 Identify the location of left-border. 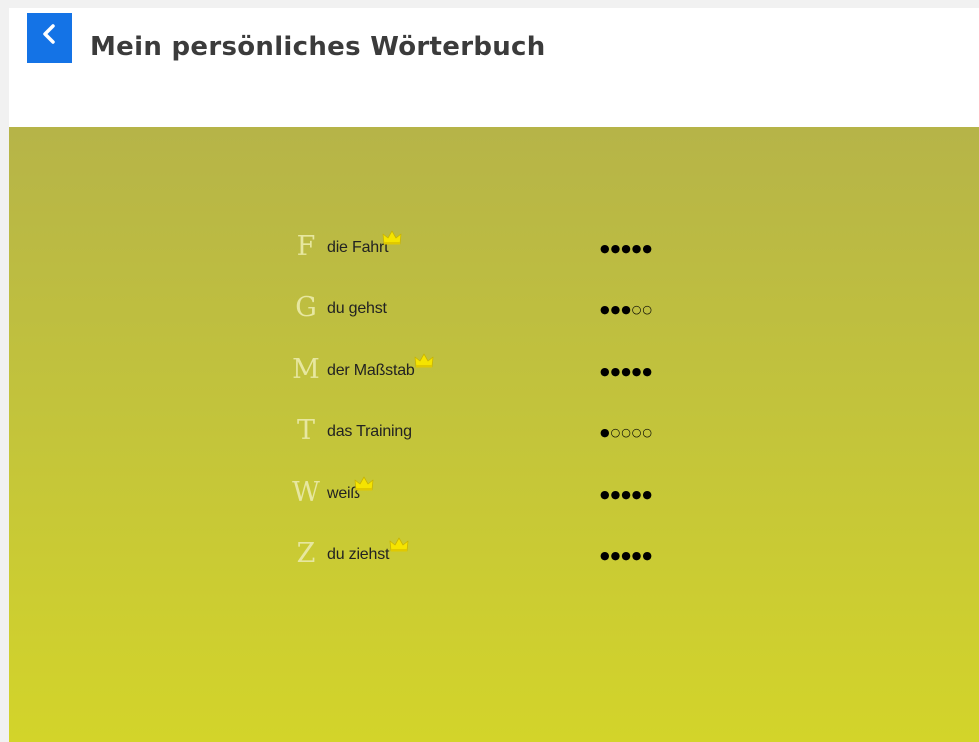
(4, 371).